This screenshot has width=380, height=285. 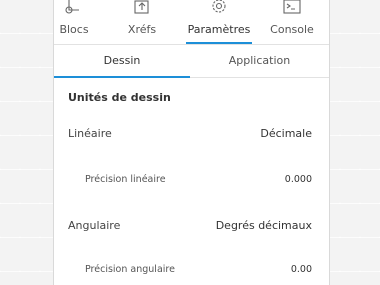 What do you see at coordinates (94, 225) in the screenshot?
I see `setting-label: Angulaire` at bounding box center [94, 225].